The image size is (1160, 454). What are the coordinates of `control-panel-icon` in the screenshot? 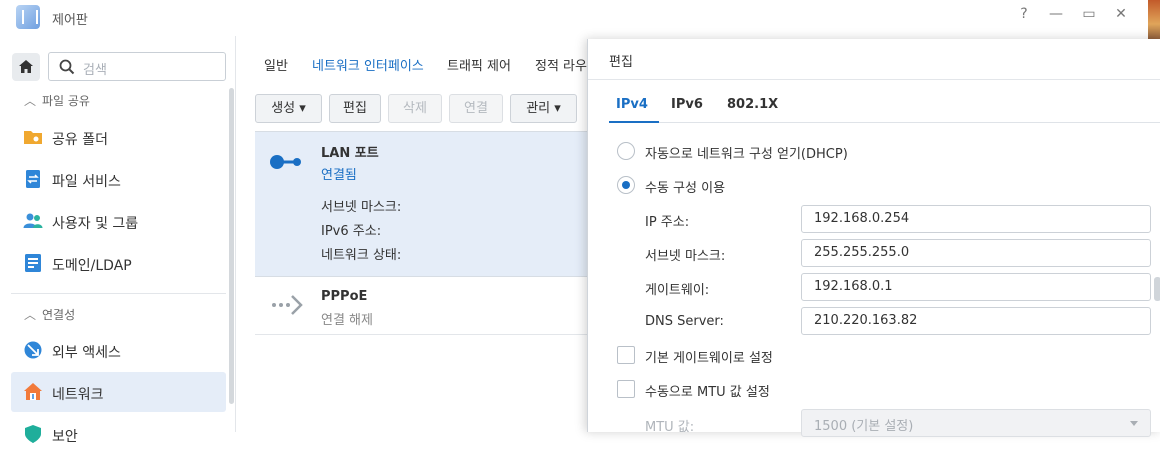 It's located at (28, 17).